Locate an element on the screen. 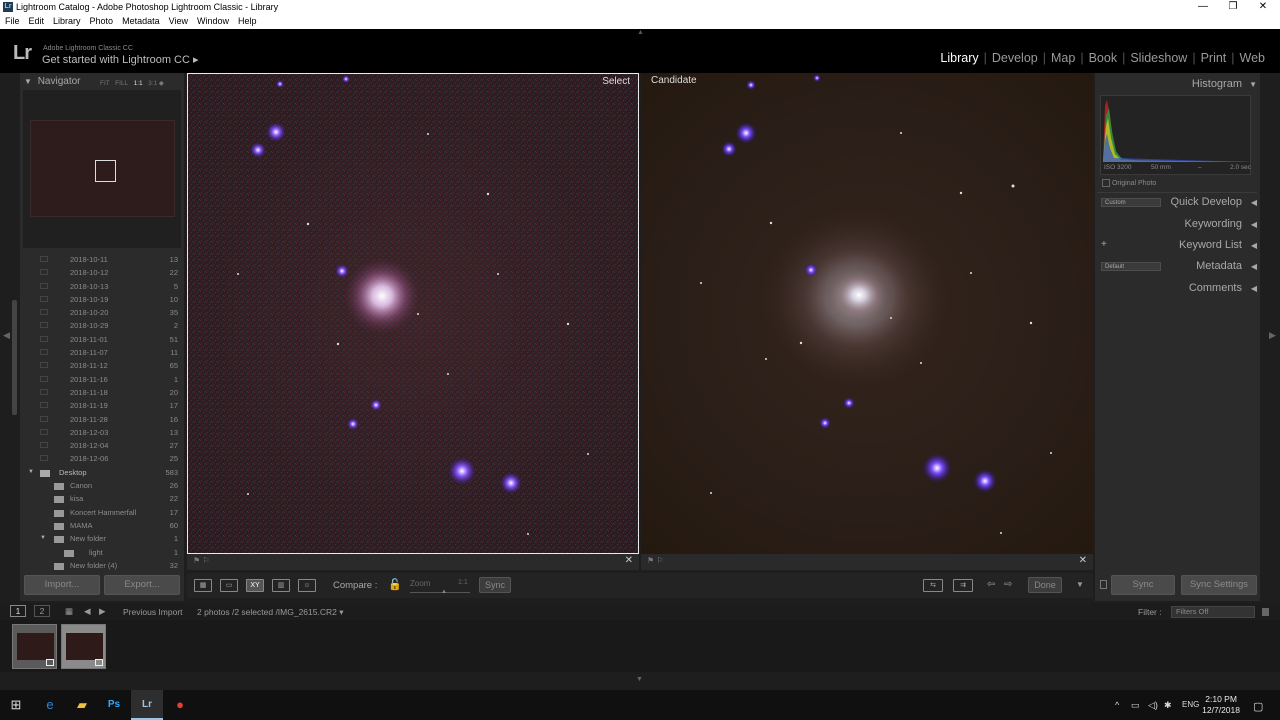 The width and height of the screenshot is (1280, 720). folder-row: 2018-10-12 22 is located at coordinates (101, 272).